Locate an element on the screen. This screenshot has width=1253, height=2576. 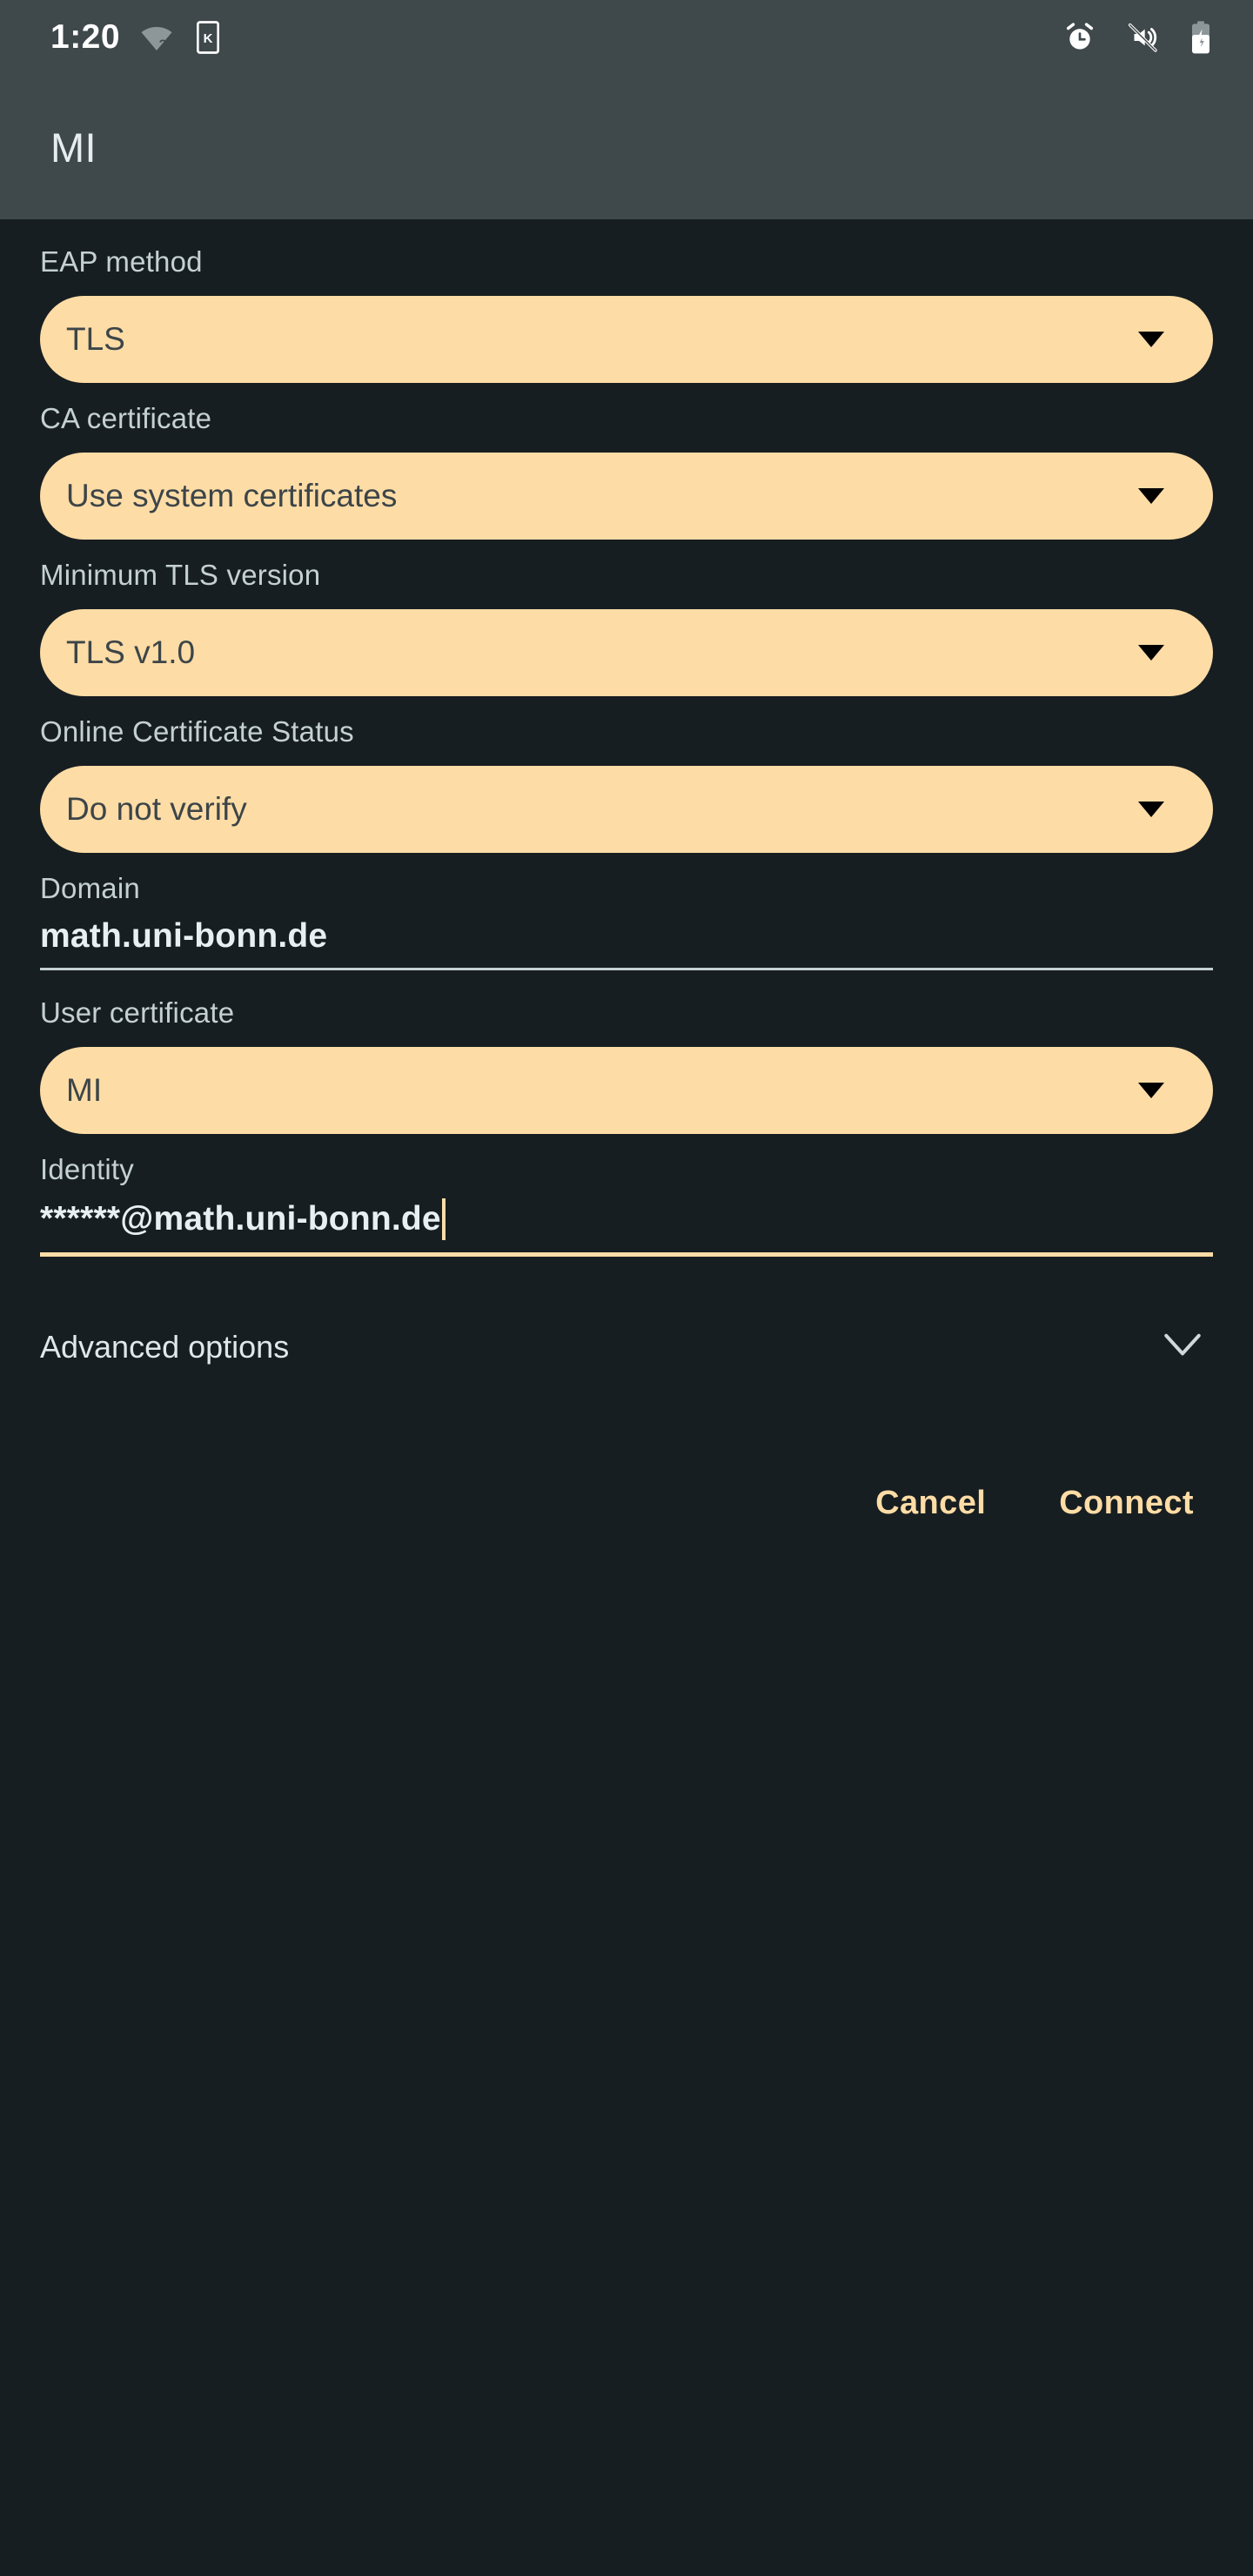
field-label-ca-certificate: CA certificate is located at coordinates (126, 418).